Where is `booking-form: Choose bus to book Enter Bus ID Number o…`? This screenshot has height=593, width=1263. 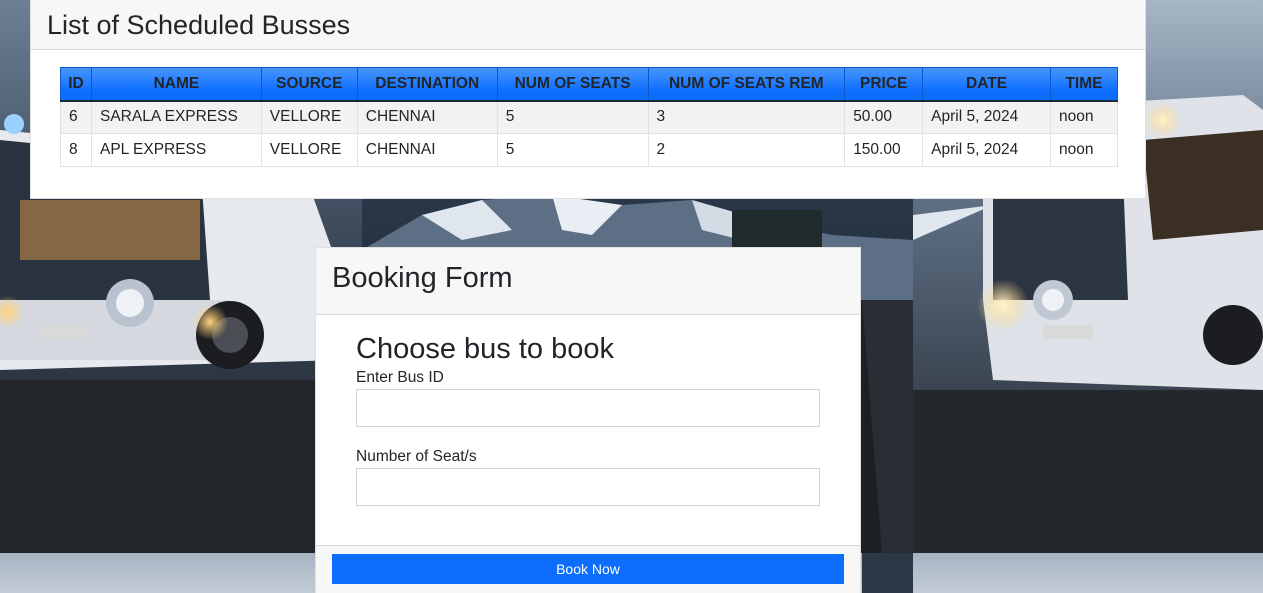
booking-form: Choose bus to book Enter Bus ID Number o… is located at coordinates (588, 419).